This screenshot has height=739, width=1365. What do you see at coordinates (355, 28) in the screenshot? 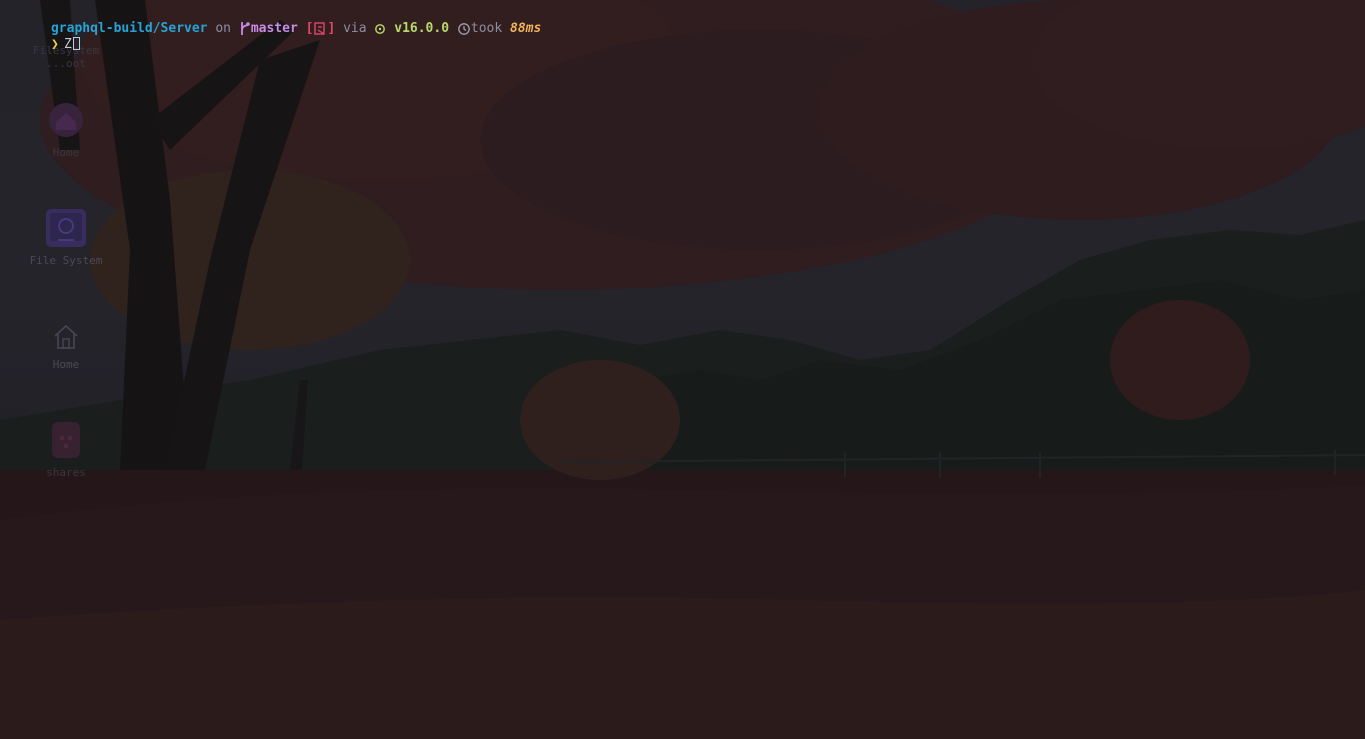
I see `prompt-via-word: via` at bounding box center [355, 28].